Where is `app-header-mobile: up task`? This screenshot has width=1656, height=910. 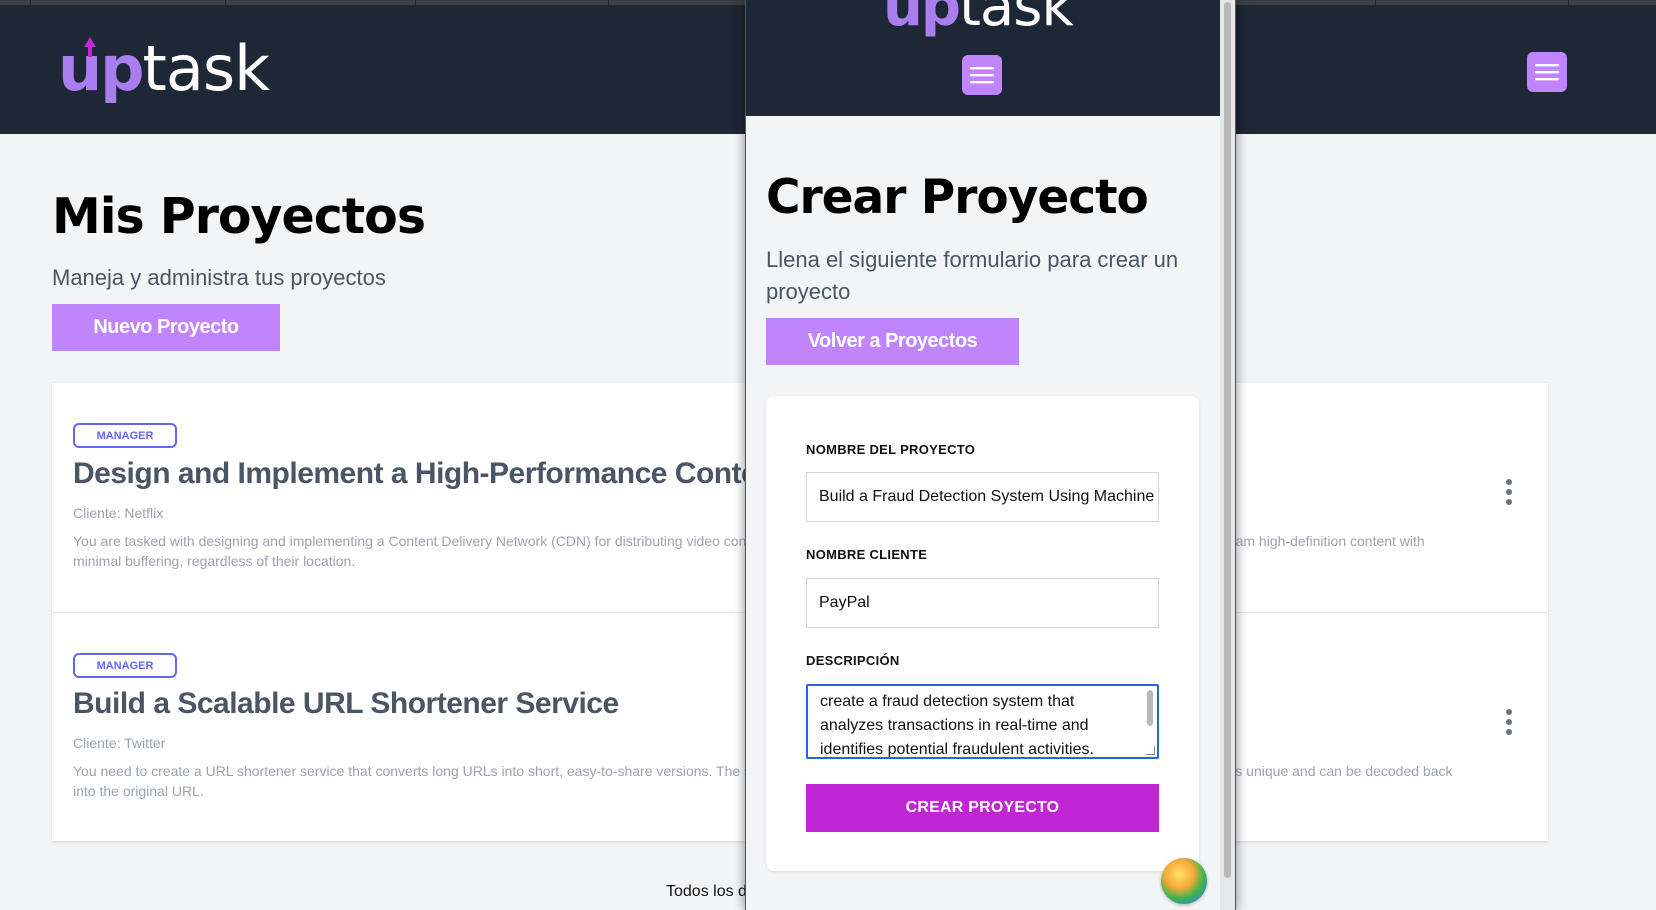
app-header-mobile: up task is located at coordinates (983, 58).